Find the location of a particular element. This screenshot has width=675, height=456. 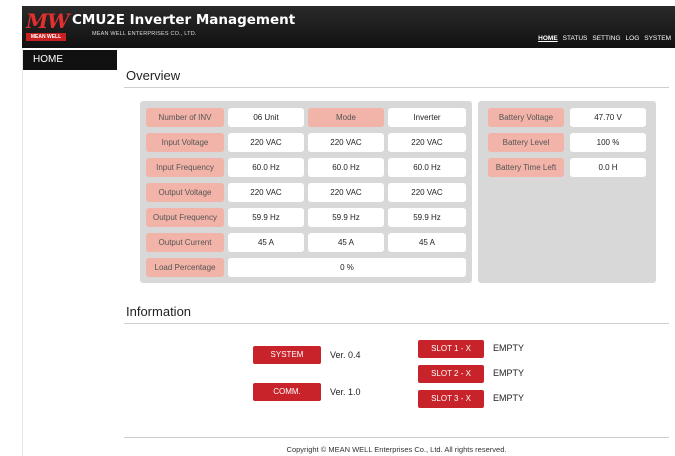

sidebar: HOME is located at coordinates (72, 252).